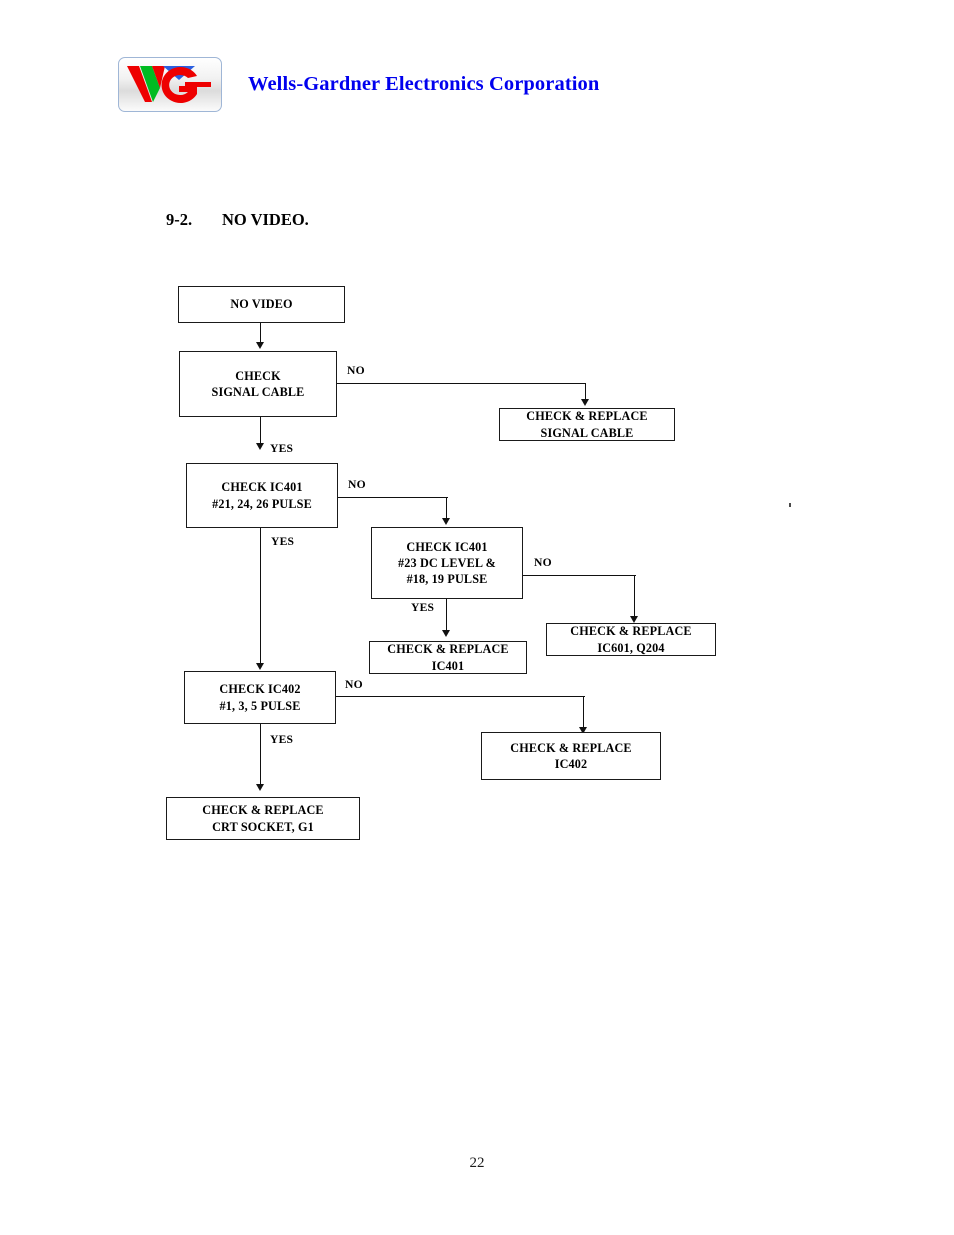  Describe the element at coordinates (260, 666) in the screenshot. I see `arrowhead-check-ic402` at that location.